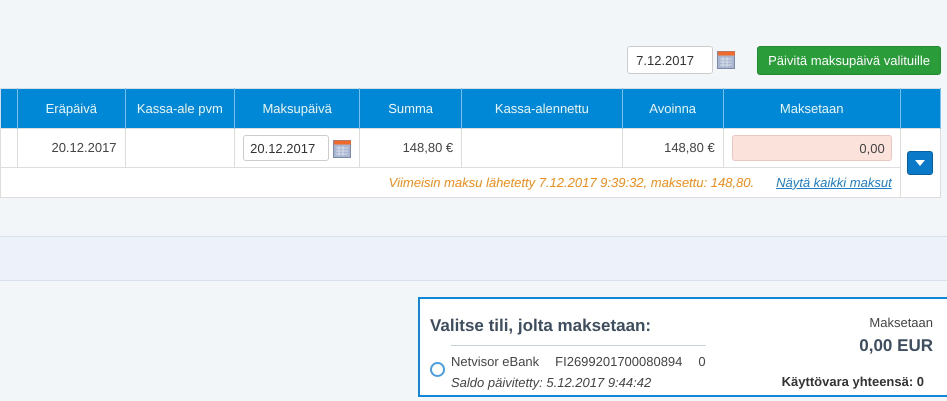 The image size is (947, 401). Describe the element at coordinates (71, 108) in the screenshot. I see `column-header: Eräpäivä` at that location.